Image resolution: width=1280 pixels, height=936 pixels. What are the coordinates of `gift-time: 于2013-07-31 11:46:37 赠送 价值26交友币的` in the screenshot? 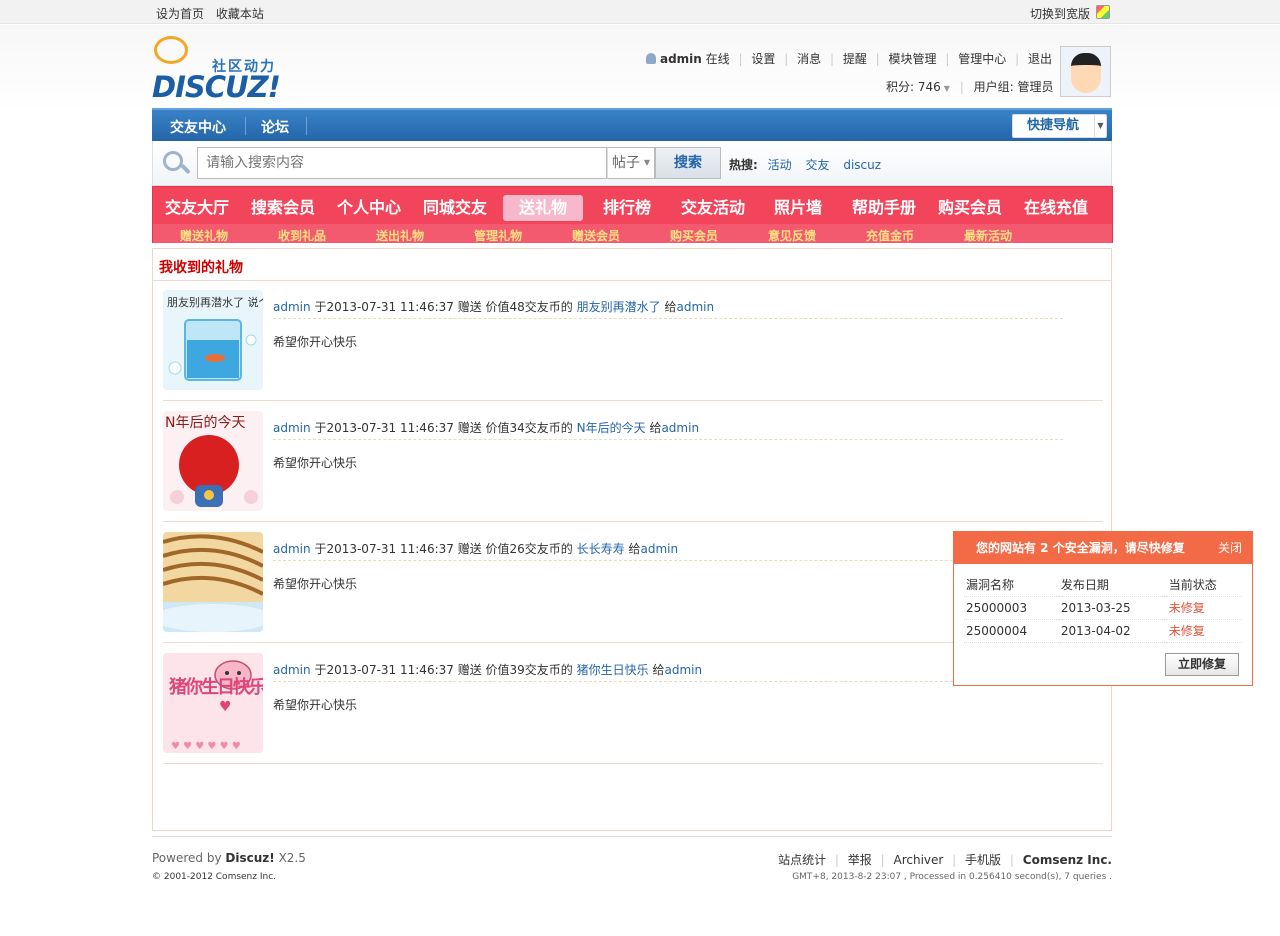 It's located at (443, 549).